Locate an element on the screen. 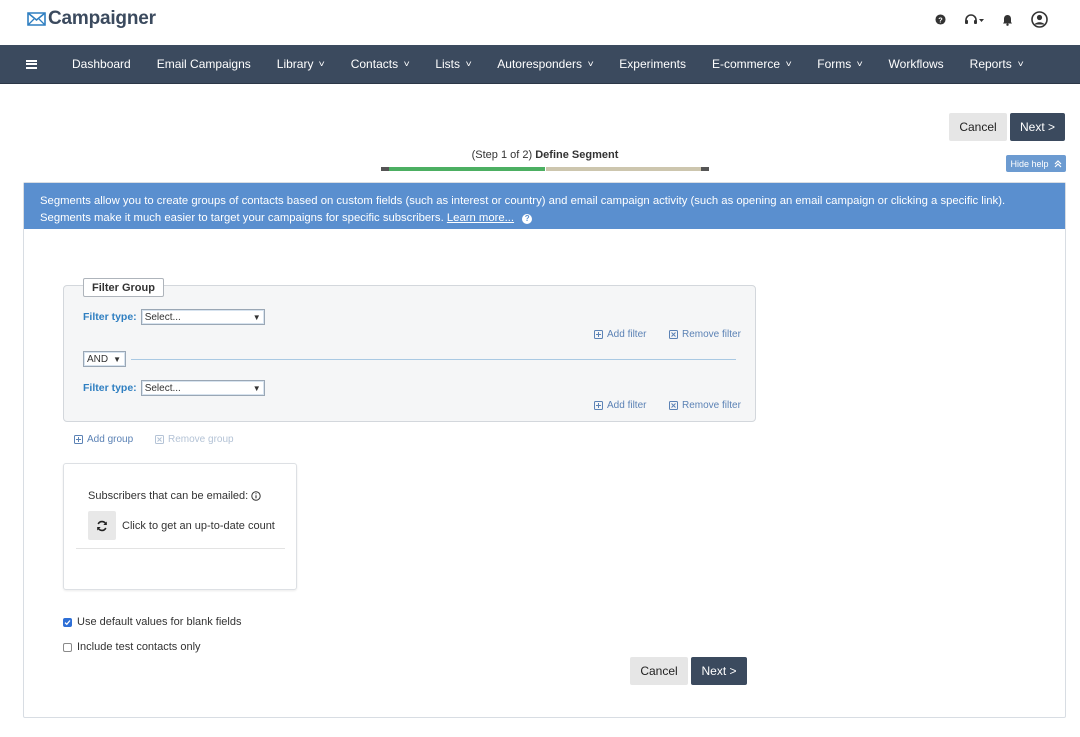 The height and width of the screenshot is (737, 1080). nav-item-dashboard: Dashboard is located at coordinates (101, 64).